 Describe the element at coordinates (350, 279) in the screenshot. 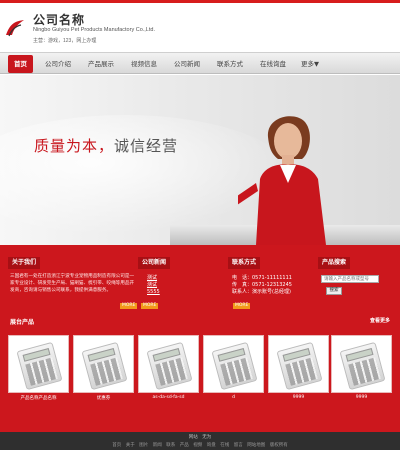

I see `product-search-input` at that location.